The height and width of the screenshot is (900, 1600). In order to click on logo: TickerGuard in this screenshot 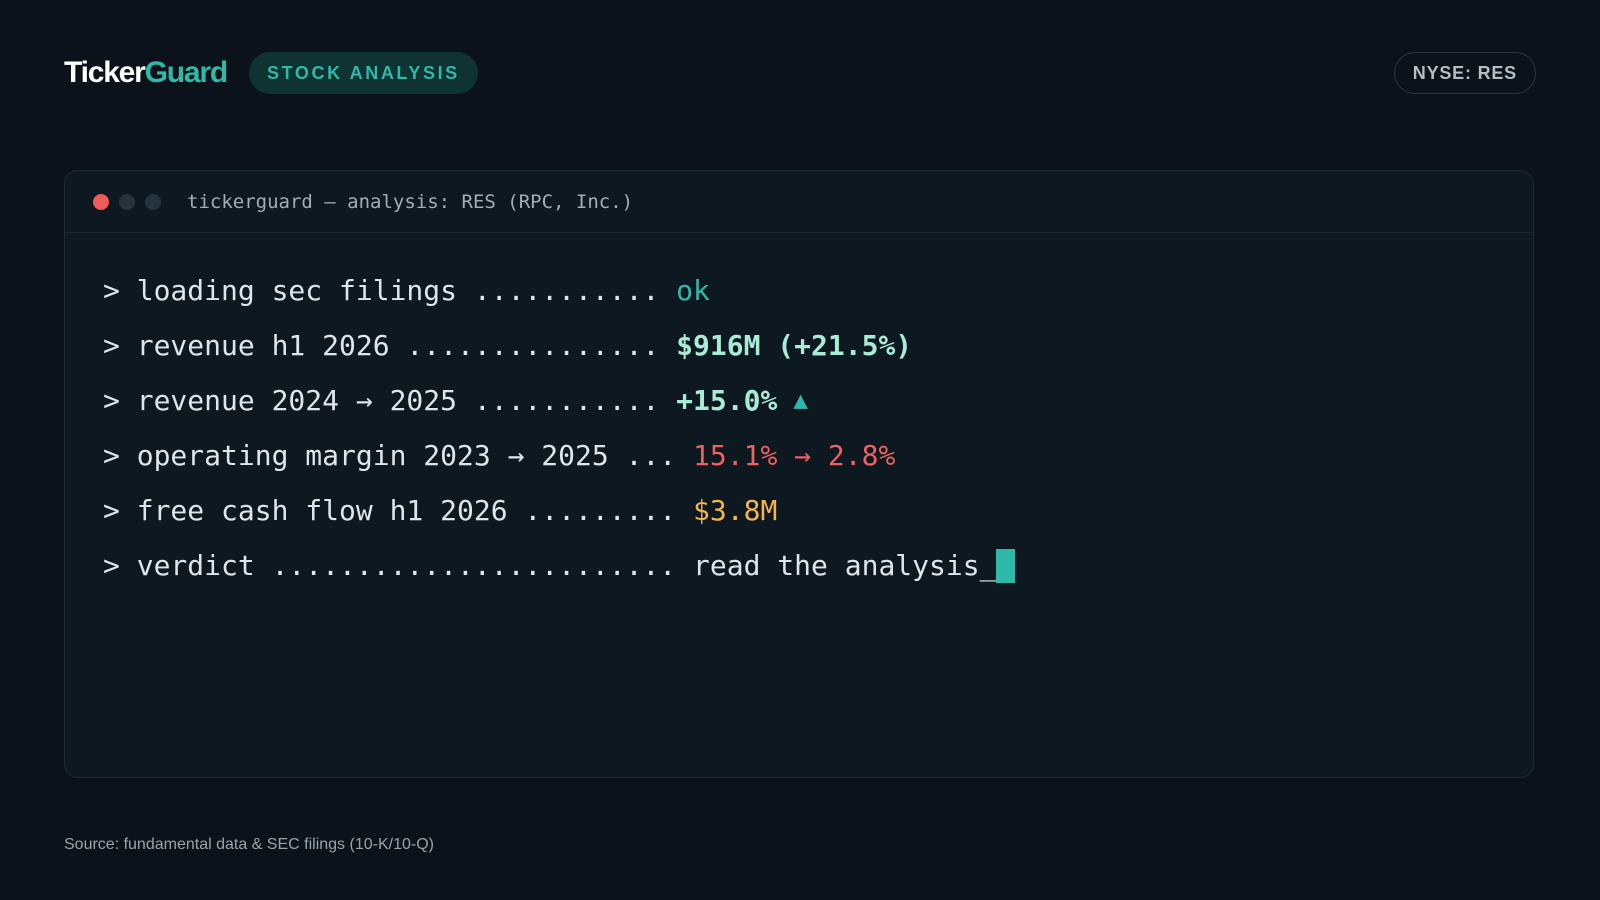, I will do `click(146, 73)`.